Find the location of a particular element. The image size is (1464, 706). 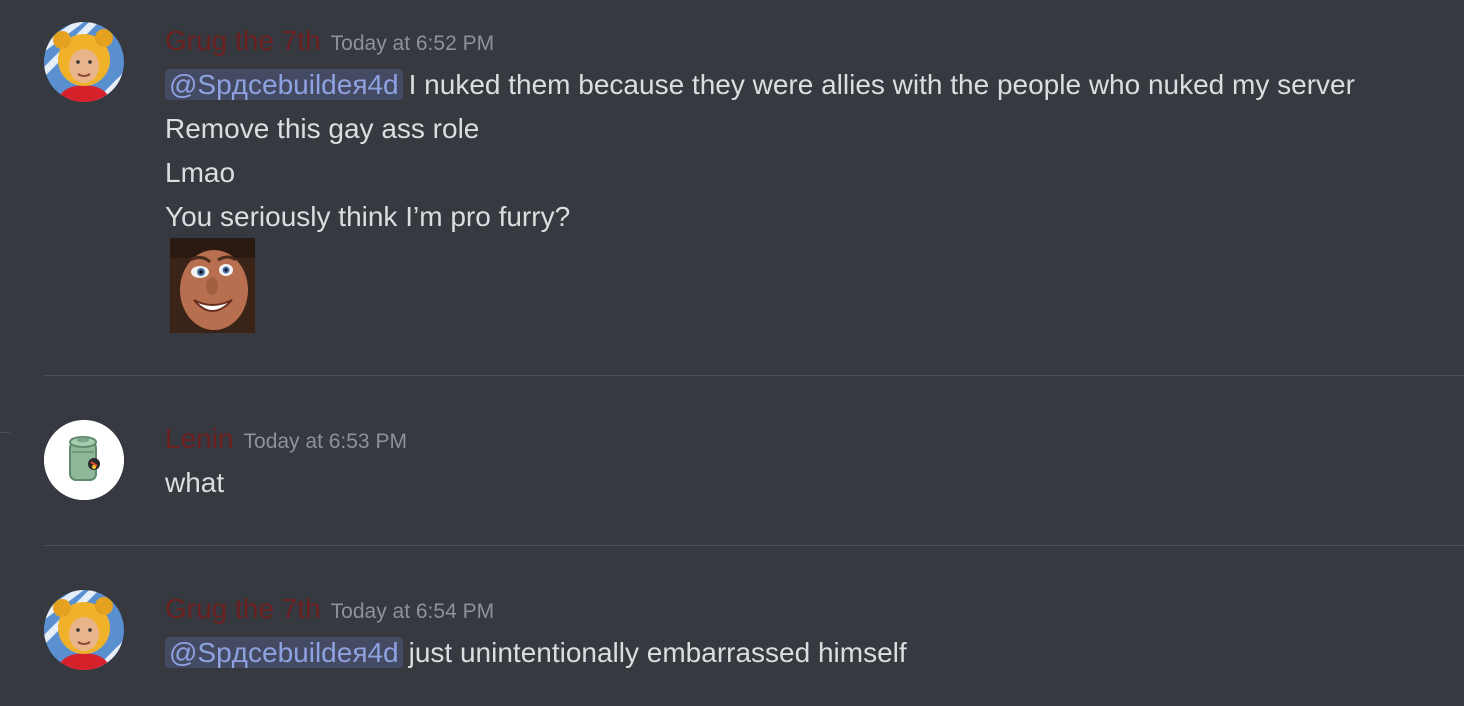

message-header: Grug the 7th Today at 6:52 PM is located at coordinates (329, 41).